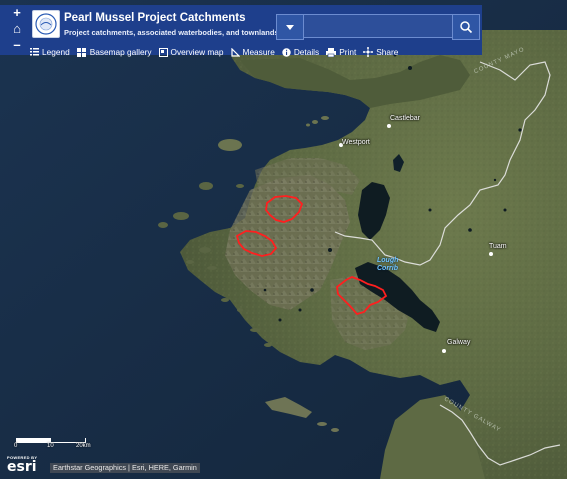 The width and height of the screenshot is (567, 479). I want to click on zoom-controls: + ⌂ –, so click(17, 30).